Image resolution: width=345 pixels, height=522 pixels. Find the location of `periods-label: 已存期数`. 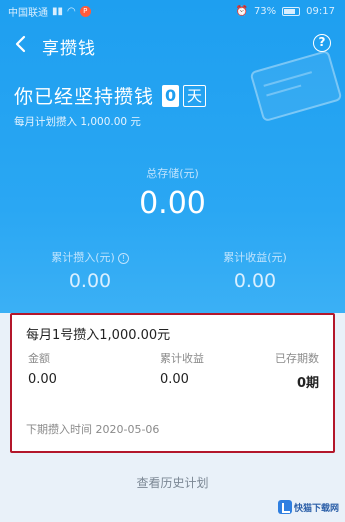

periods-label: 已存期数 is located at coordinates (297, 358).